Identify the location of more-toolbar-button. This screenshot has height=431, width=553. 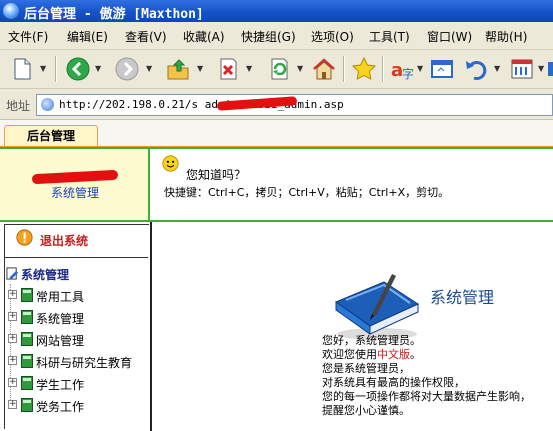
(549, 69).